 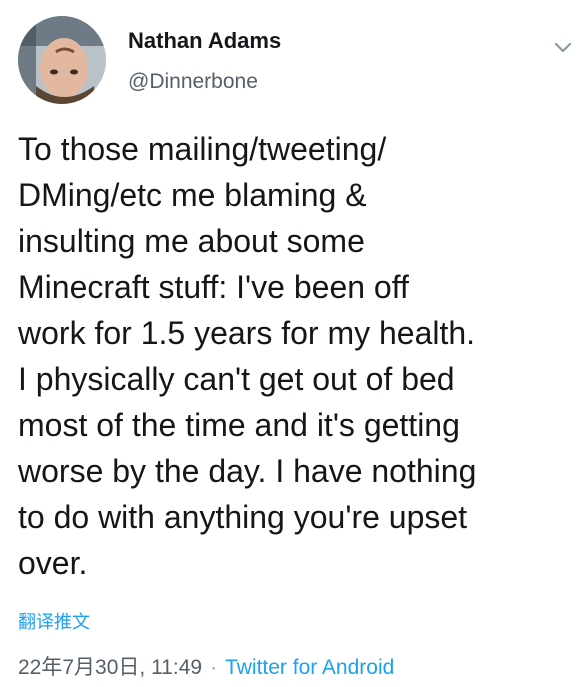 What do you see at coordinates (193, 82) in the screenshot?
I see `author-handle: @Dinnerbone` at bounding box center [193, 82].